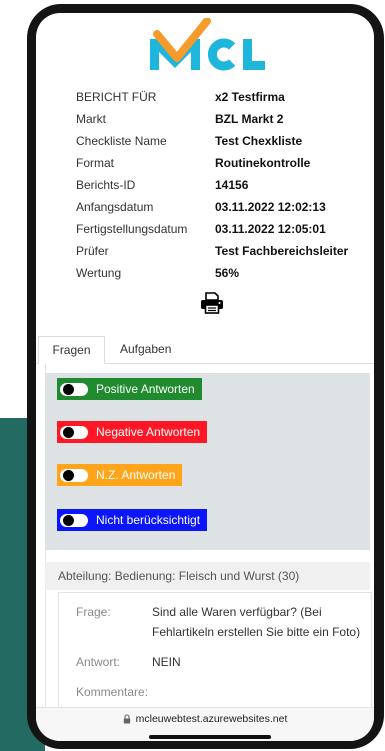 This screenshot has width=385, height=751. I want to click on tab-aufgaben: Aufgaben, so click(145, 349).